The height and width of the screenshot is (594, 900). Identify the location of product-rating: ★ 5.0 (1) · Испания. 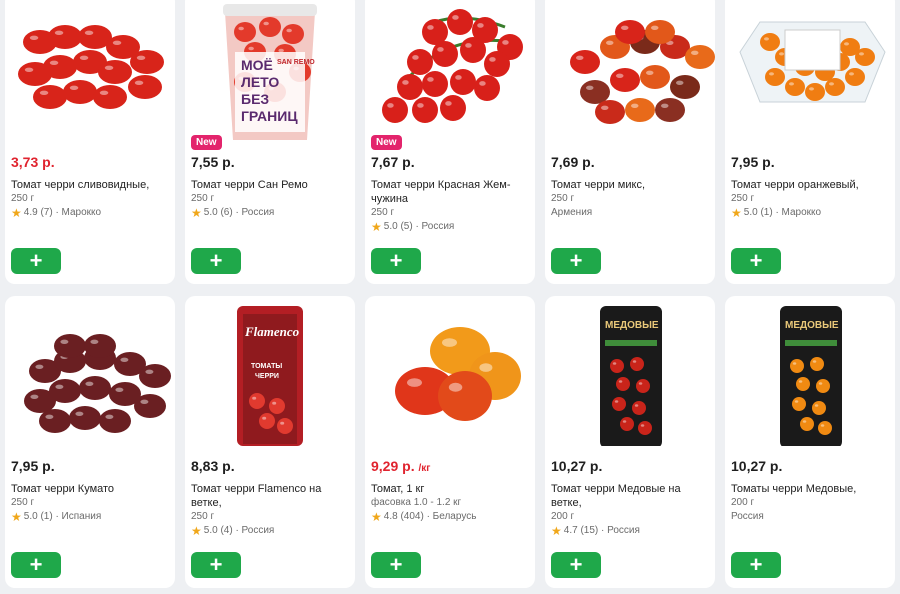
(91, 517).